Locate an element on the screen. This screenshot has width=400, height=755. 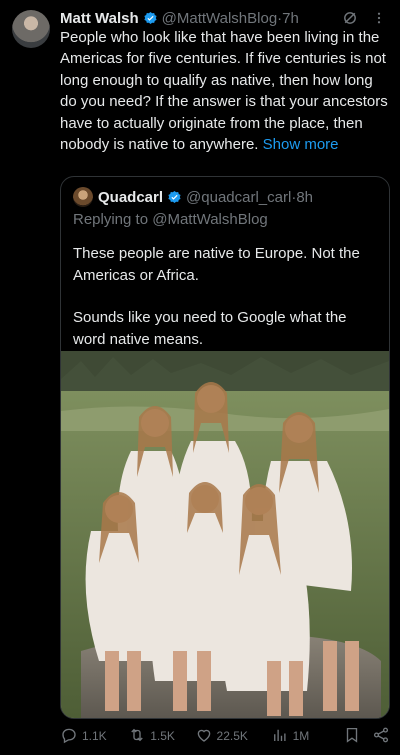
bookmark-icon is located at coordinates (352, 736).